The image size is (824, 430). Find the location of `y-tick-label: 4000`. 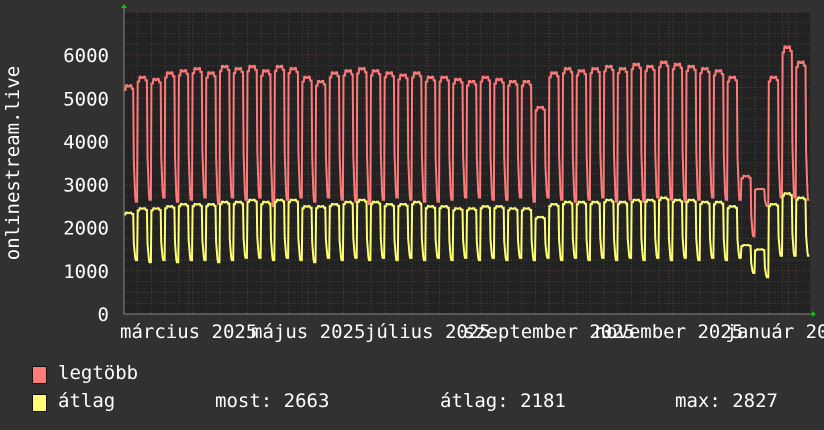

y-tick-label: 4000 is located at coordinates (86, 142).